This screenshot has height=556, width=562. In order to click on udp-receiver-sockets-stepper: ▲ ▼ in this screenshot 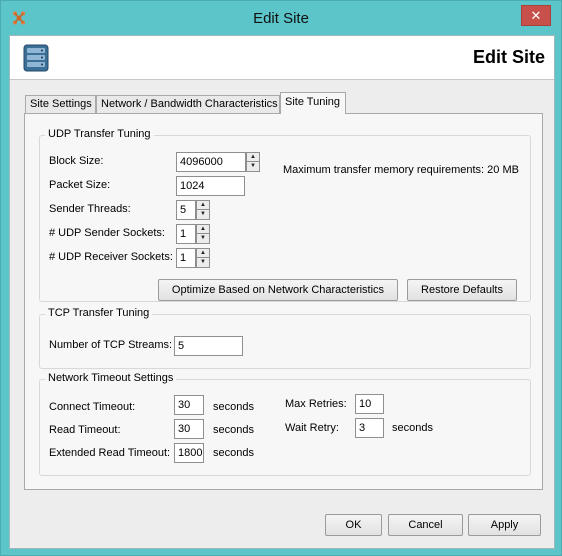, I will do `click(203, 258)`.